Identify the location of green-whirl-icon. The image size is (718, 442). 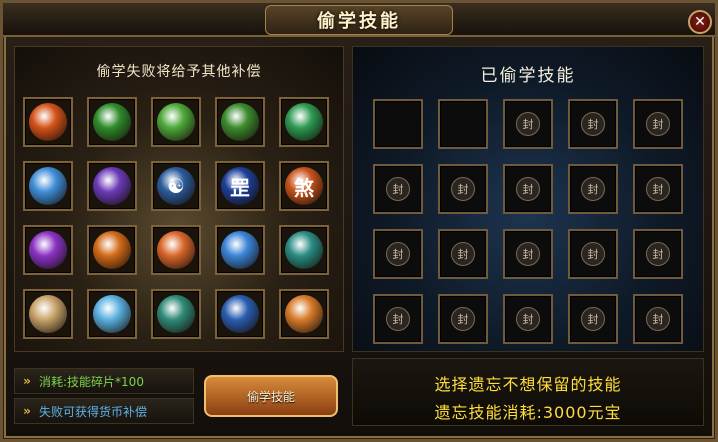
(176, 122).